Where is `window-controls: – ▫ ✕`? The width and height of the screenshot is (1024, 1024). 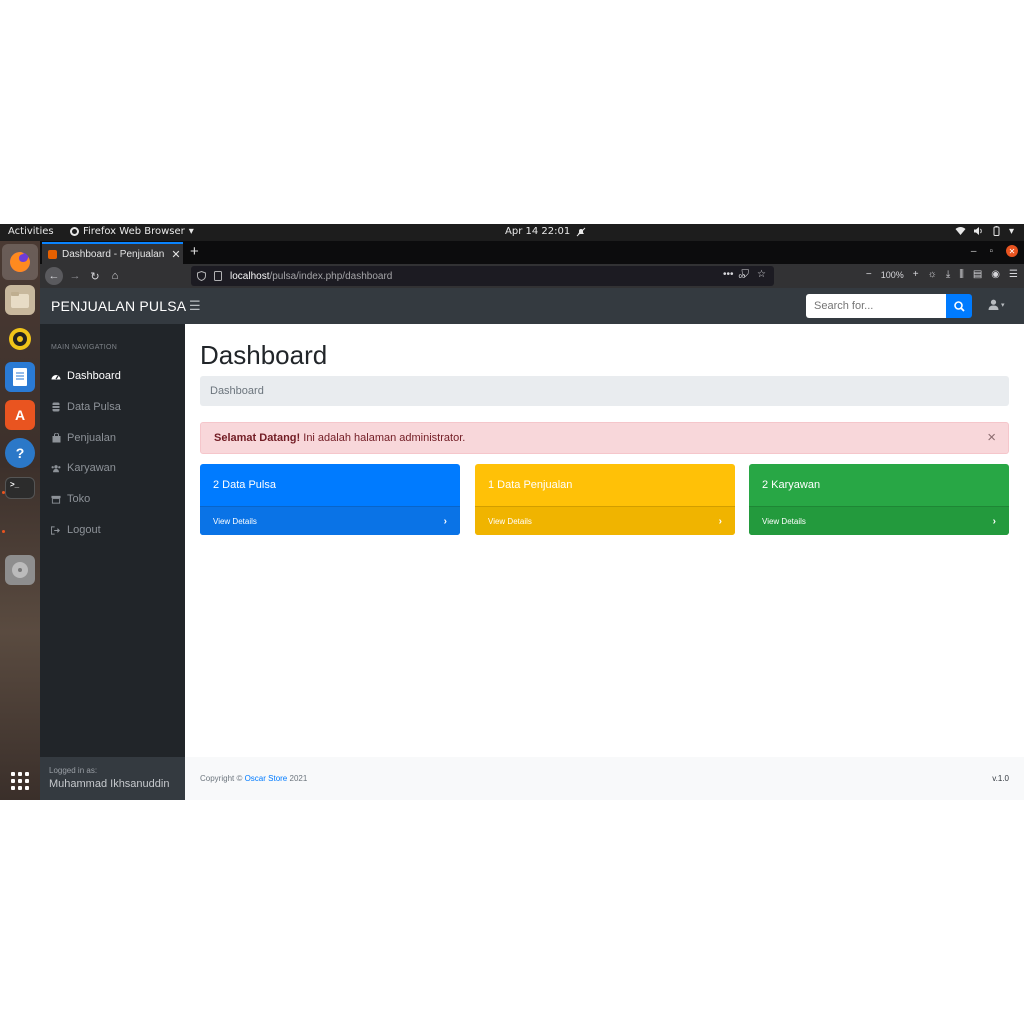
window-controls: – ▫ ✕ is located at coordinates (994, 251).